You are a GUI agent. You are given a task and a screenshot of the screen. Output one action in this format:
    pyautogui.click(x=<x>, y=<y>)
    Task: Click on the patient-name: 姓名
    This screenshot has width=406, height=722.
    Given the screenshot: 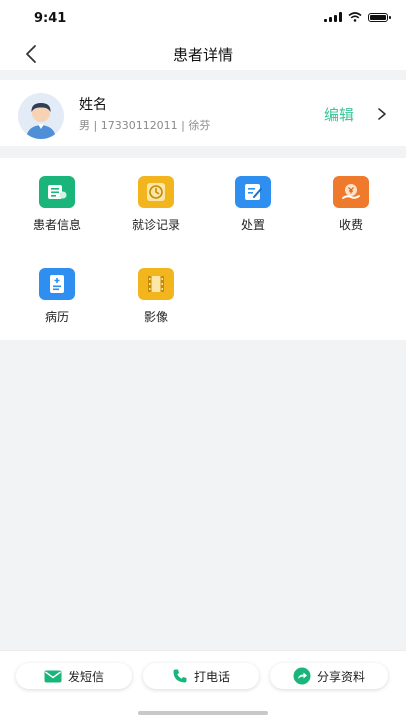 What is the action you would take?
    pyautogui.click(x=93, y=105)
    